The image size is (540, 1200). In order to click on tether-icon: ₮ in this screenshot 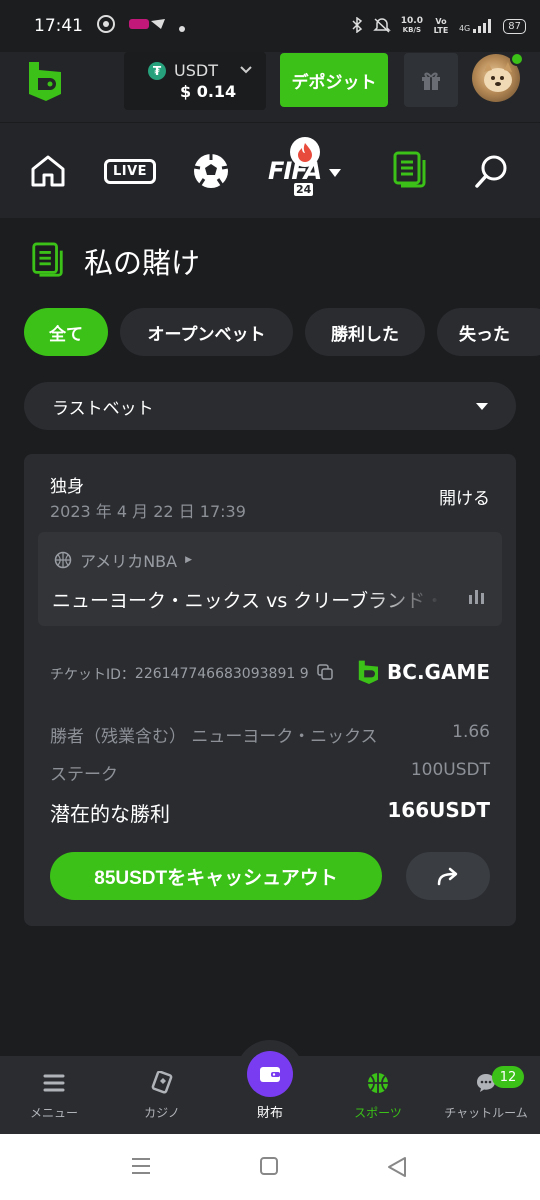, I will do `click(157, 70)`.